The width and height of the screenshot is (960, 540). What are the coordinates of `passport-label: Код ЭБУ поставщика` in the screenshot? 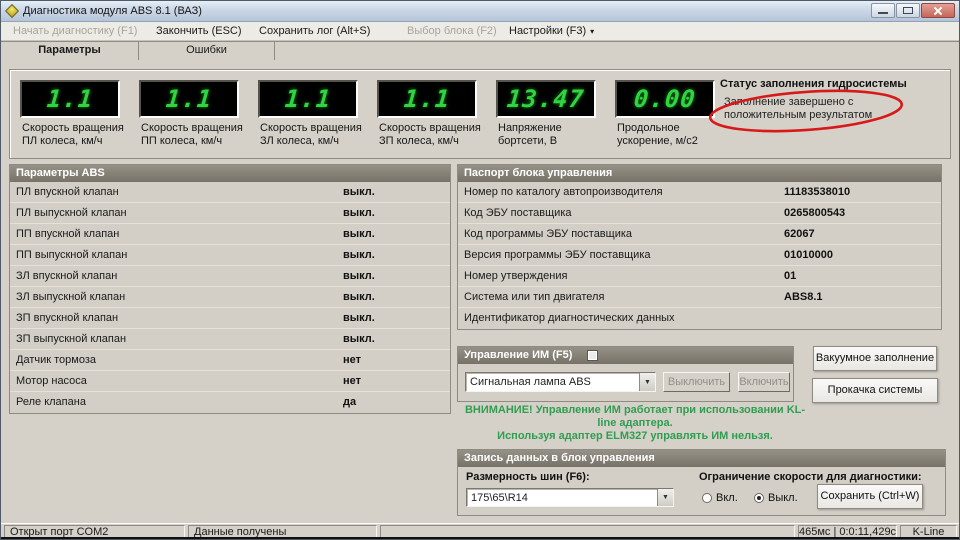 It's located at (518, 213).